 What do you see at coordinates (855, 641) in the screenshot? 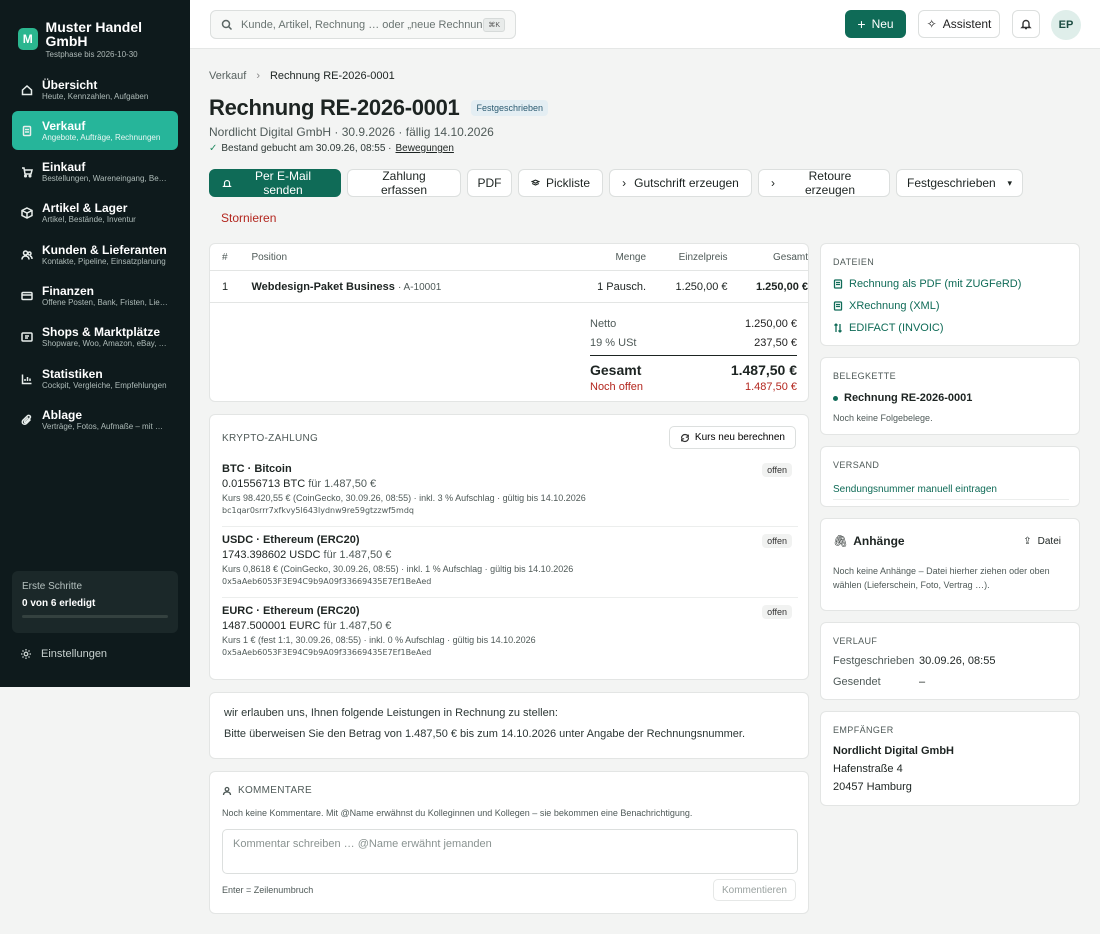
I see `history-title: VERLAUF` at bounding box center [855, 641].